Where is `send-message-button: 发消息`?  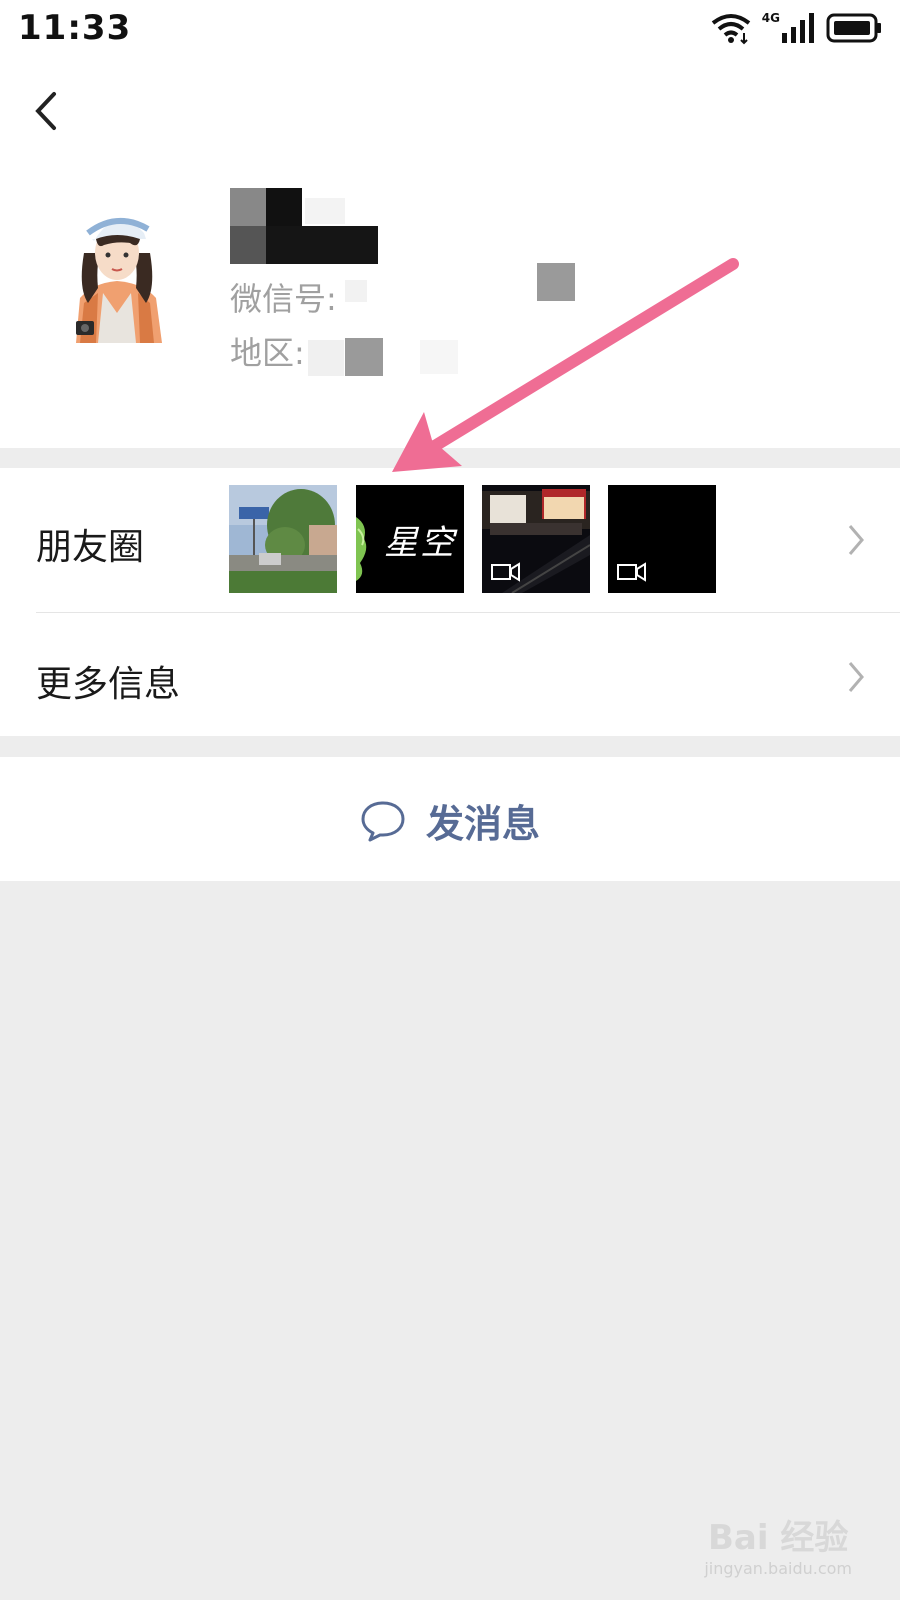 send-message-button: 发消息 is located at coordinates (450, 819).